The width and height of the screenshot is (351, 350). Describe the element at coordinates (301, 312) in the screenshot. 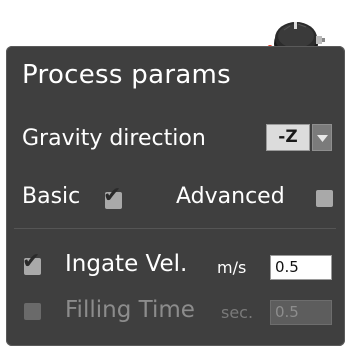

I see `filling-time-input: 0.5` at that location.